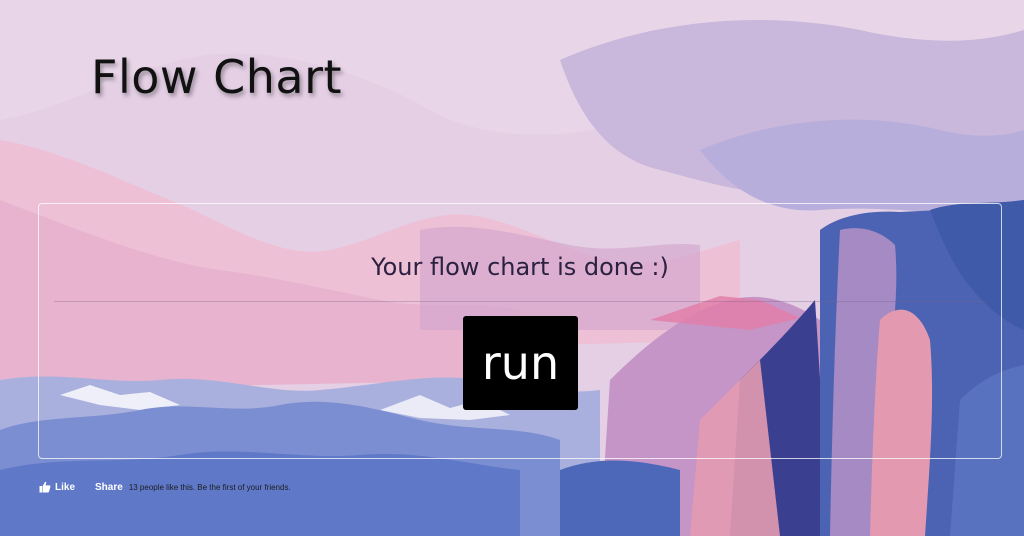 This screenshot has width=1024, height=536. Describe the element at coordinates (109, 487) in the screenshot. I see `facebook-share-button: Share` at that location.